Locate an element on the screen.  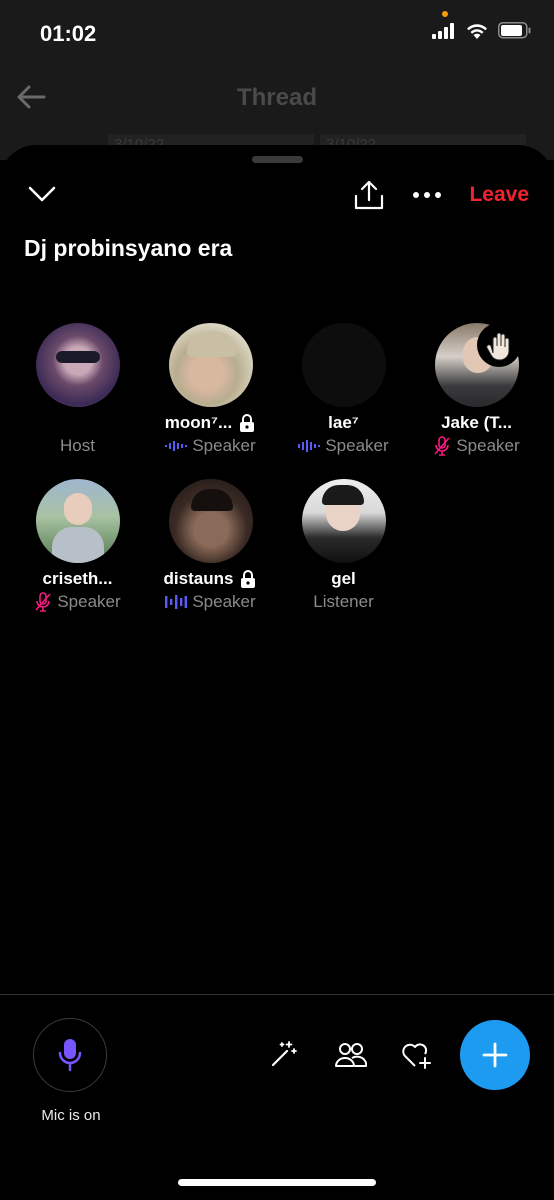
participant-role-label: Host is located at coordinates (77, 445).